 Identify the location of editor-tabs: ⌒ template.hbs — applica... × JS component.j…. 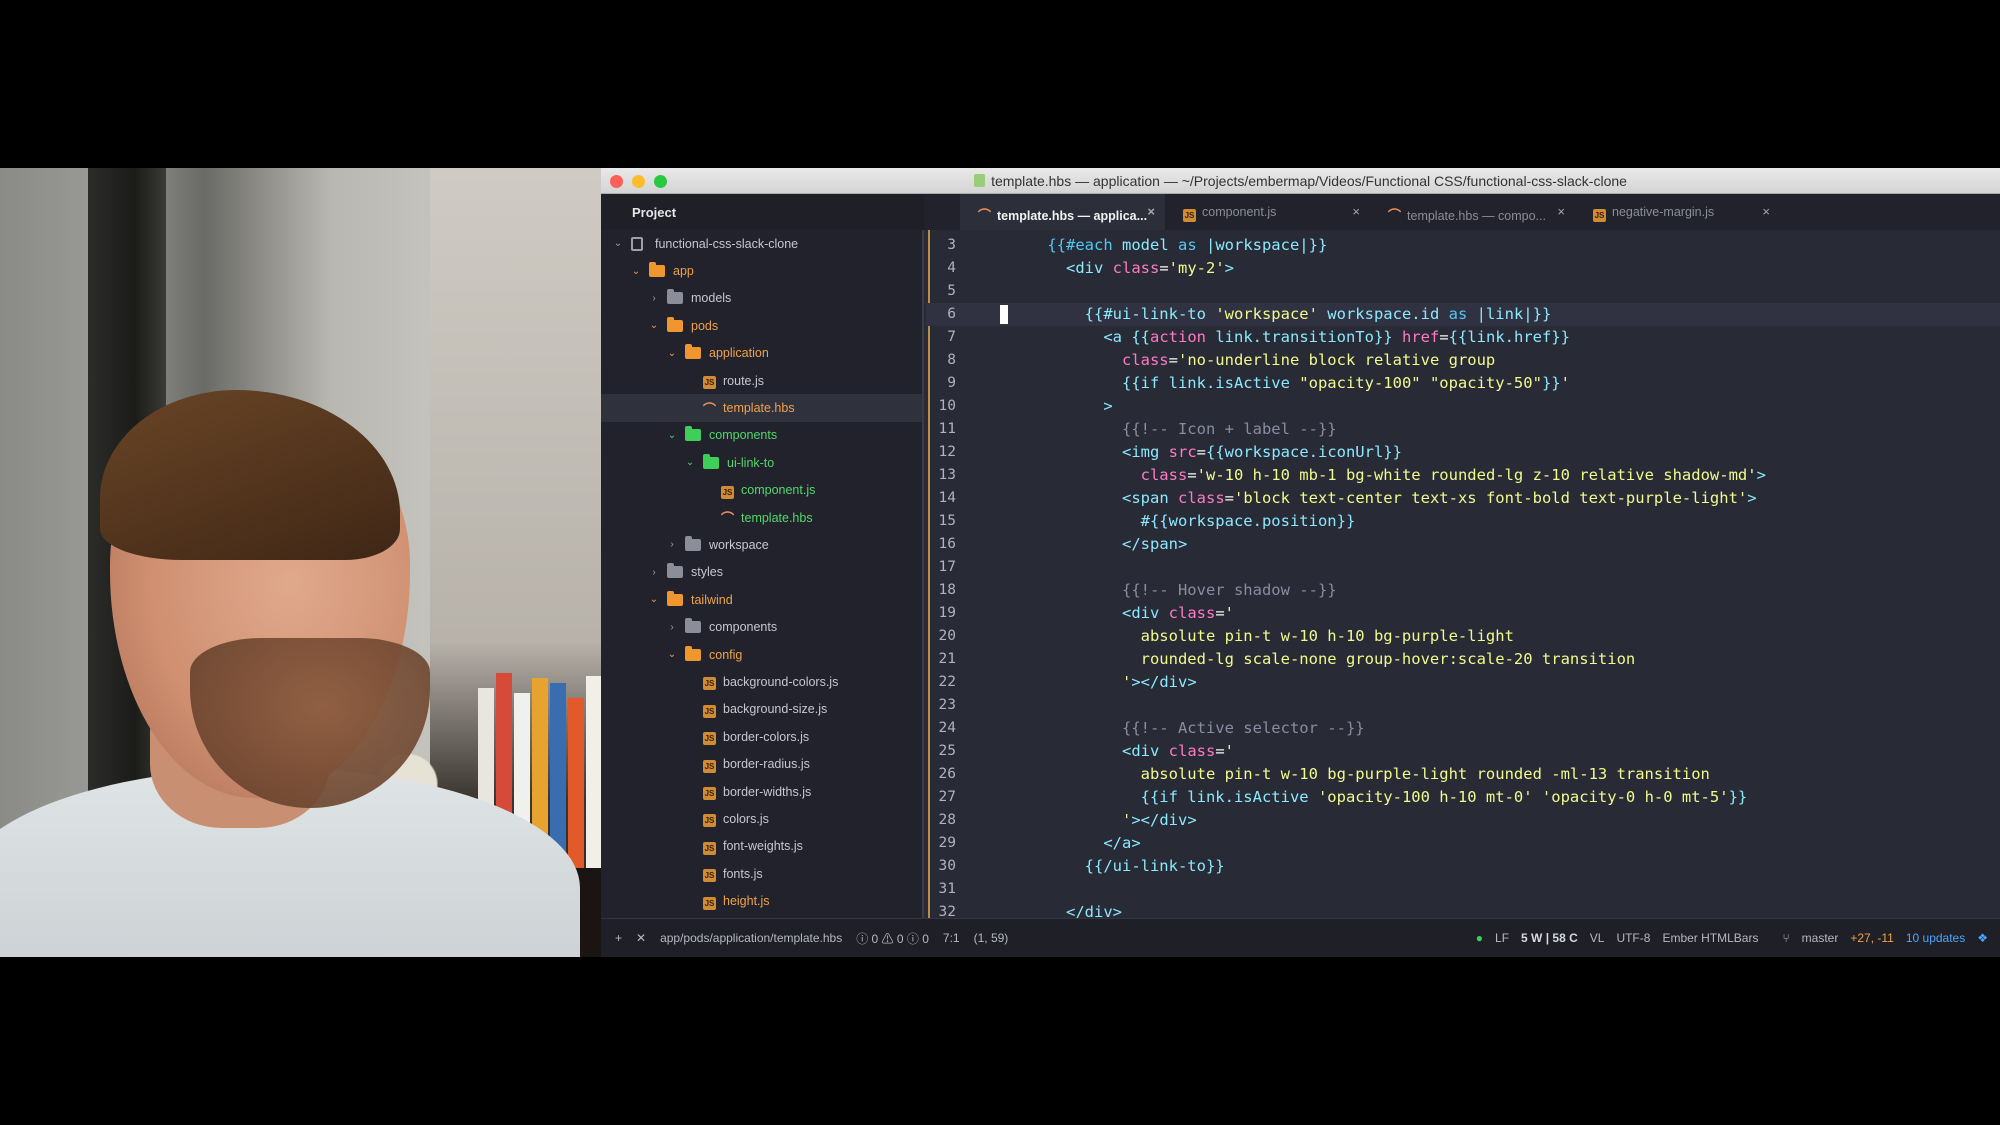
(1462, 212).